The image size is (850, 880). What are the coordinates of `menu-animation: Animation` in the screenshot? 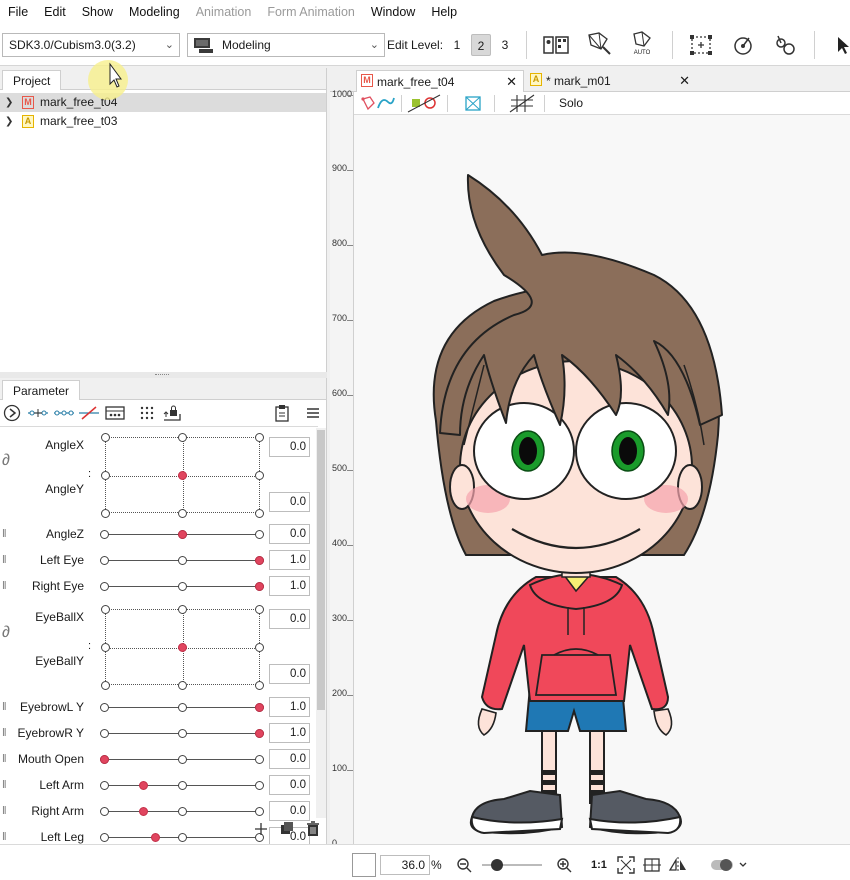 It's located at (224, 12).